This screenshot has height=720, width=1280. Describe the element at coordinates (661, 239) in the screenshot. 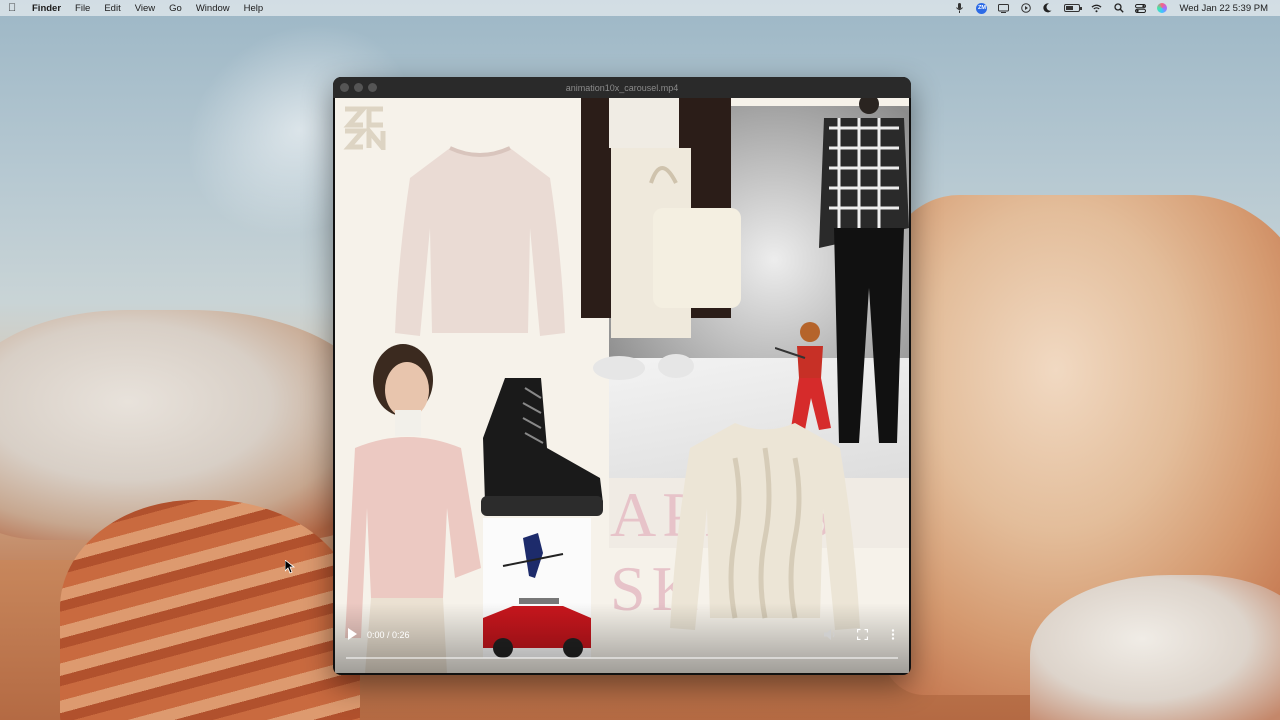

I see `person-with-bag-image` at that location.